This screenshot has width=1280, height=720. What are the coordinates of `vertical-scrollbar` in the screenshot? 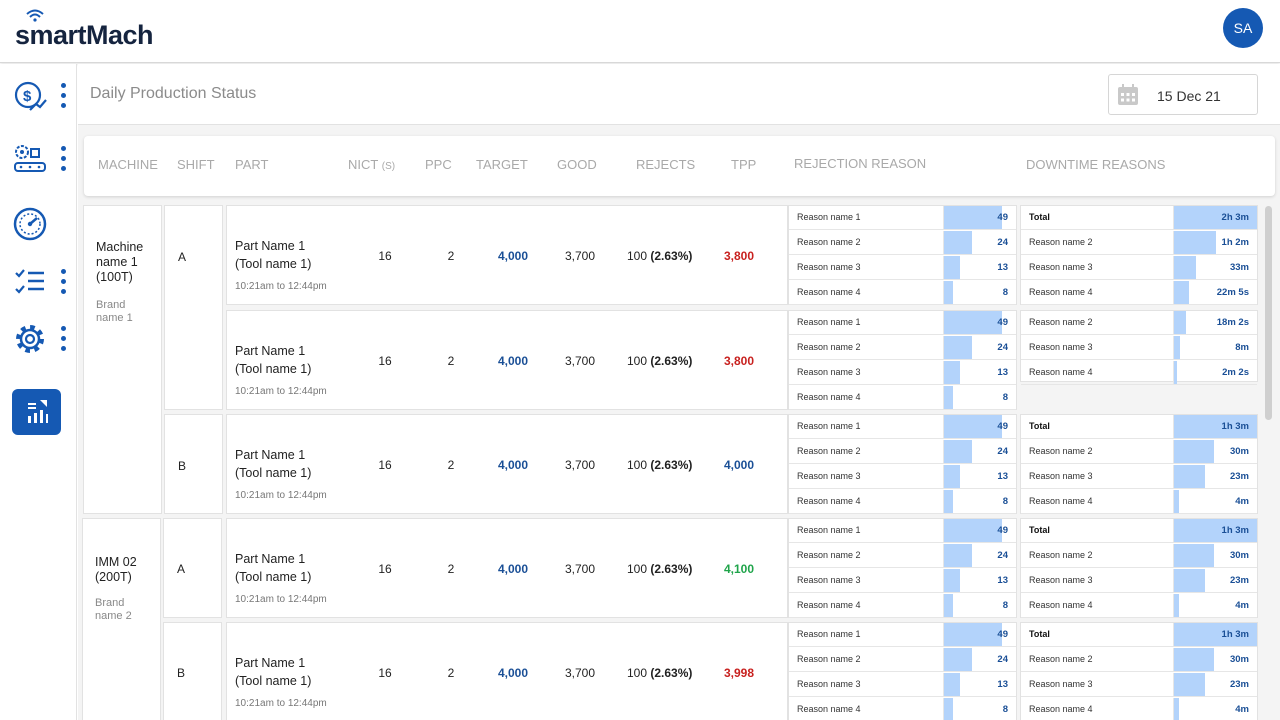 It's located at (1268, 313).